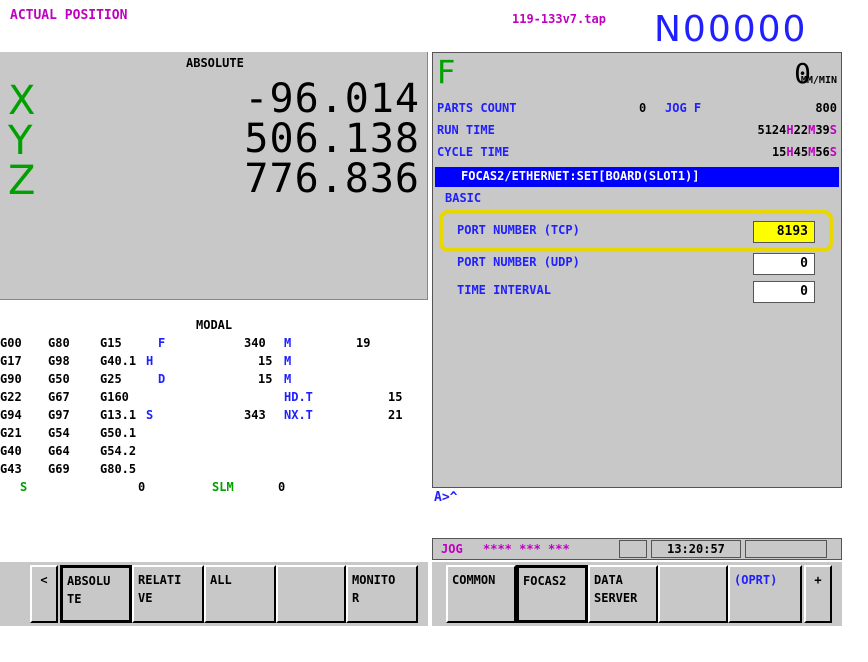  What do you see at coordinates (395, 397) in the screenshot?
I see `modal-hdt-value: 15` at bounding box center [395, 397].